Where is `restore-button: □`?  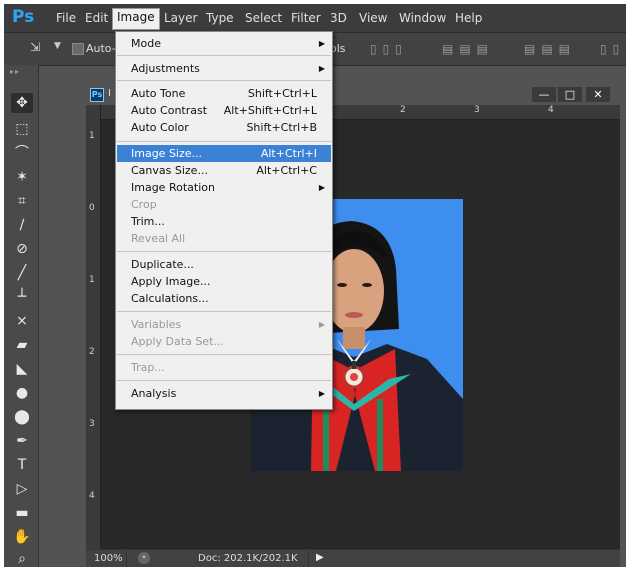
restore-button: □ is located at coordinates (570, 94).